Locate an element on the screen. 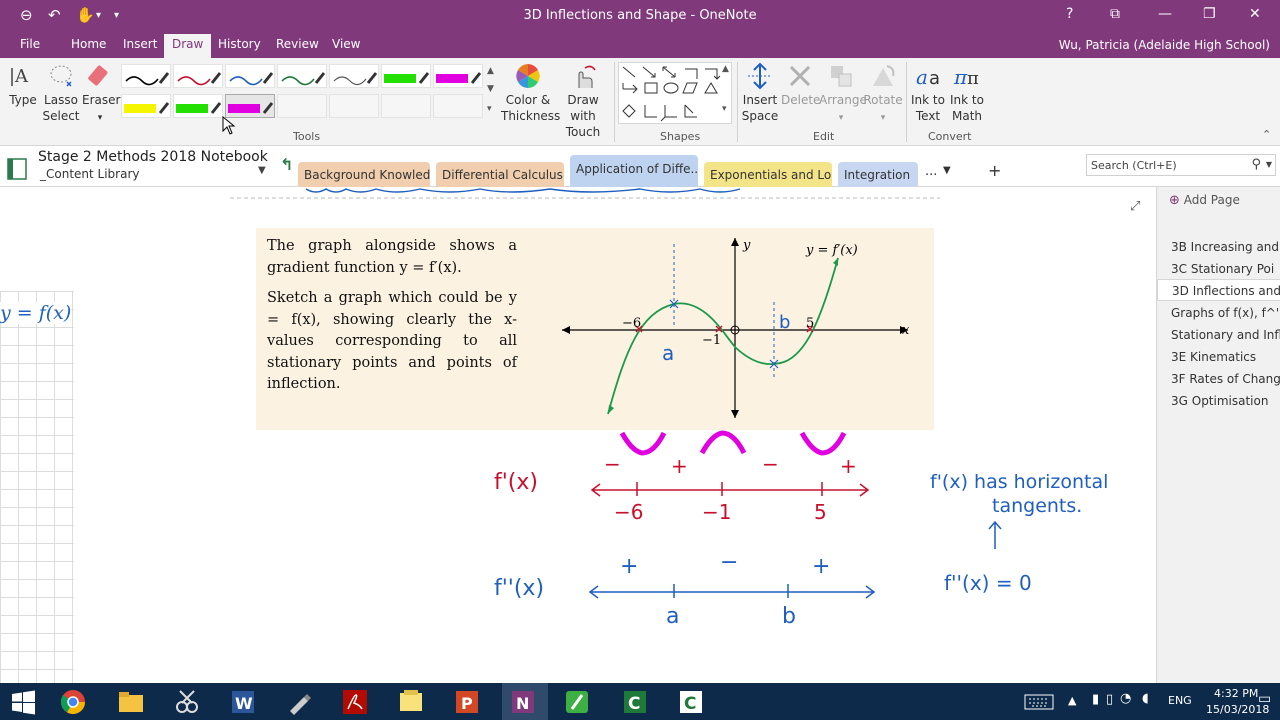 This screenshot has height=720, width=1280. tab-home: Home is located at coordinates (88, 44).